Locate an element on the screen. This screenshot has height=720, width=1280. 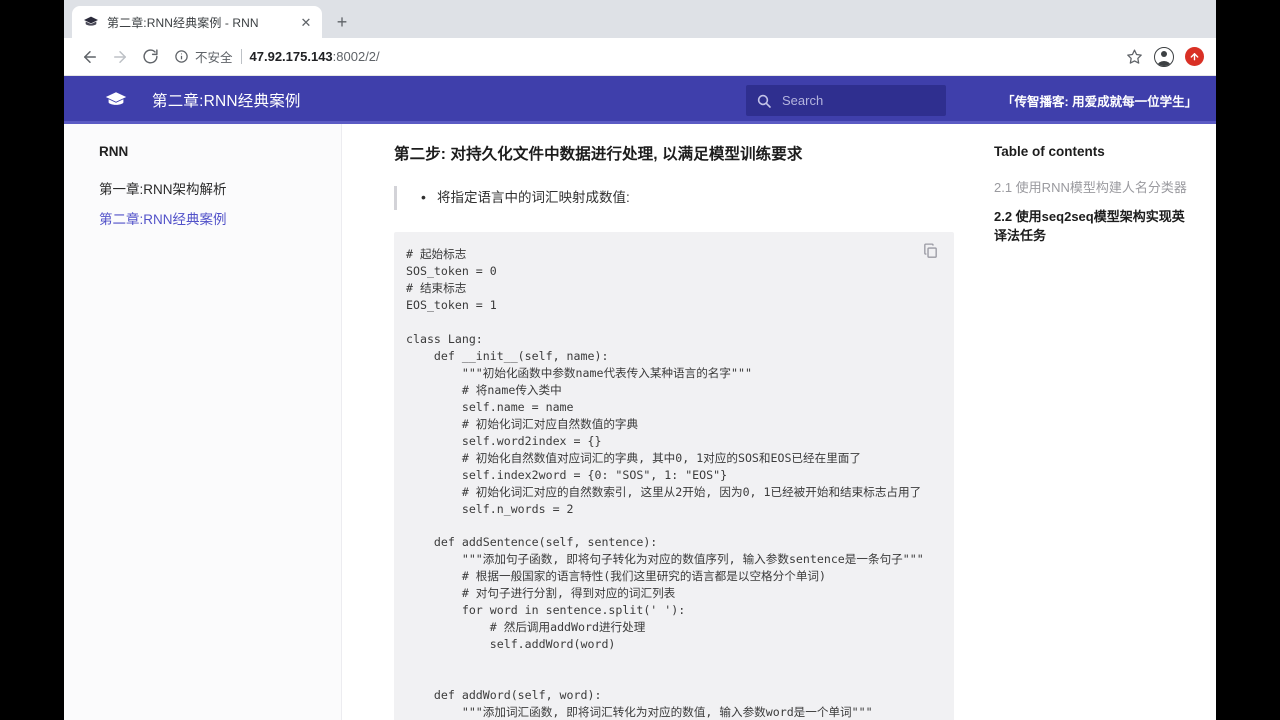
url-text: 47.92.175.143:8002/2/ is located at coordinates (315, 56).